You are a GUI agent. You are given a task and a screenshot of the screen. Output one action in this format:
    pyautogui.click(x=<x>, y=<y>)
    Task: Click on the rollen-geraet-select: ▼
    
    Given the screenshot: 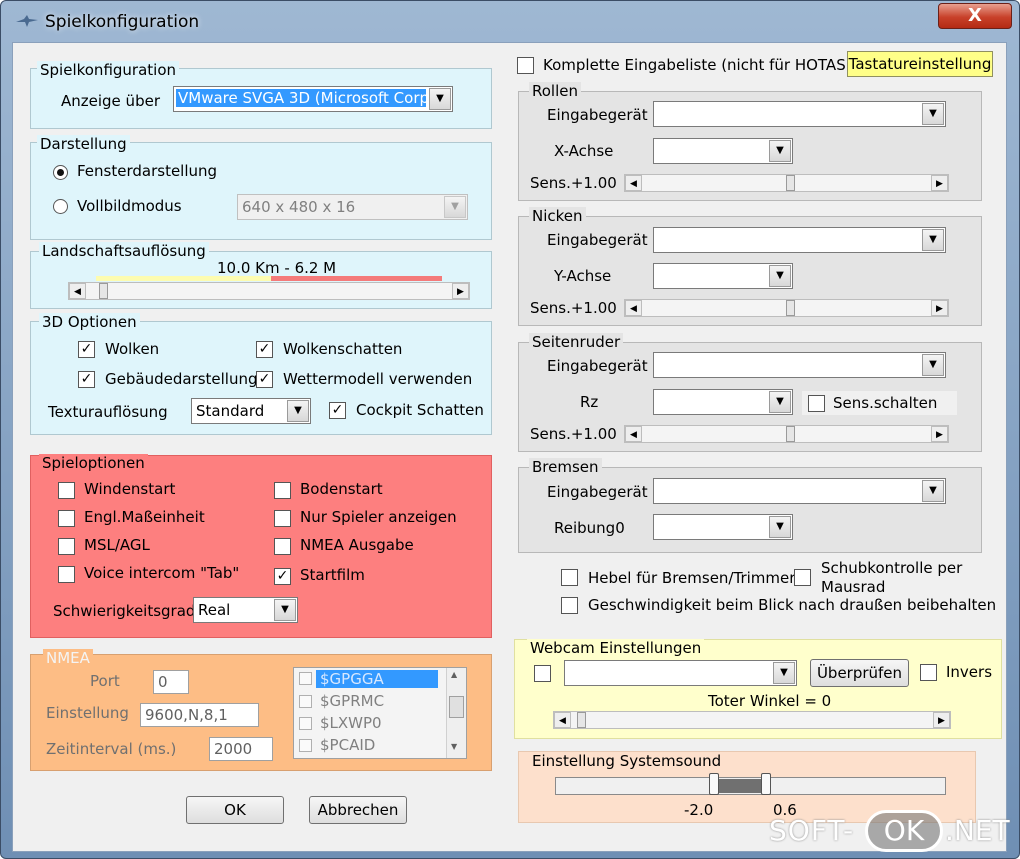 What is the action you would take?
    pyautogui.click(x=799, y=114)
    